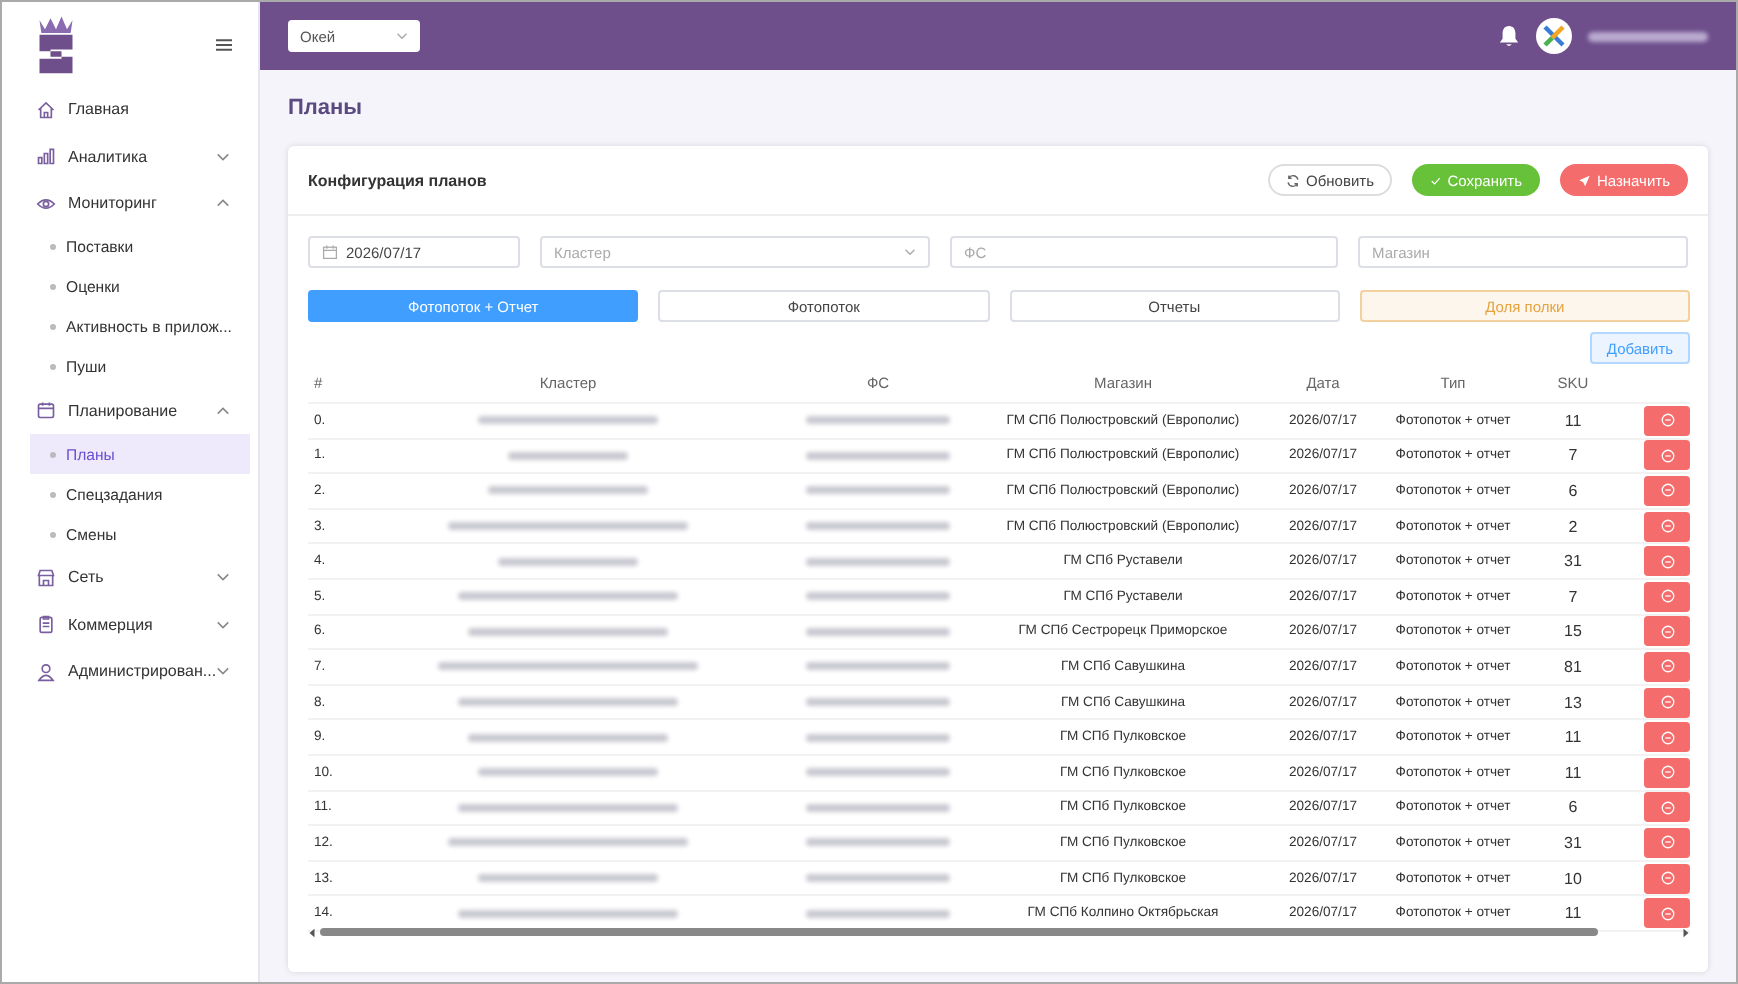 This screenshot has width=1738, height=984. What do you see at coordinates (312, 932) in the screenshot?
I see `scroll-left-icon` at bounding box center [312, 932].